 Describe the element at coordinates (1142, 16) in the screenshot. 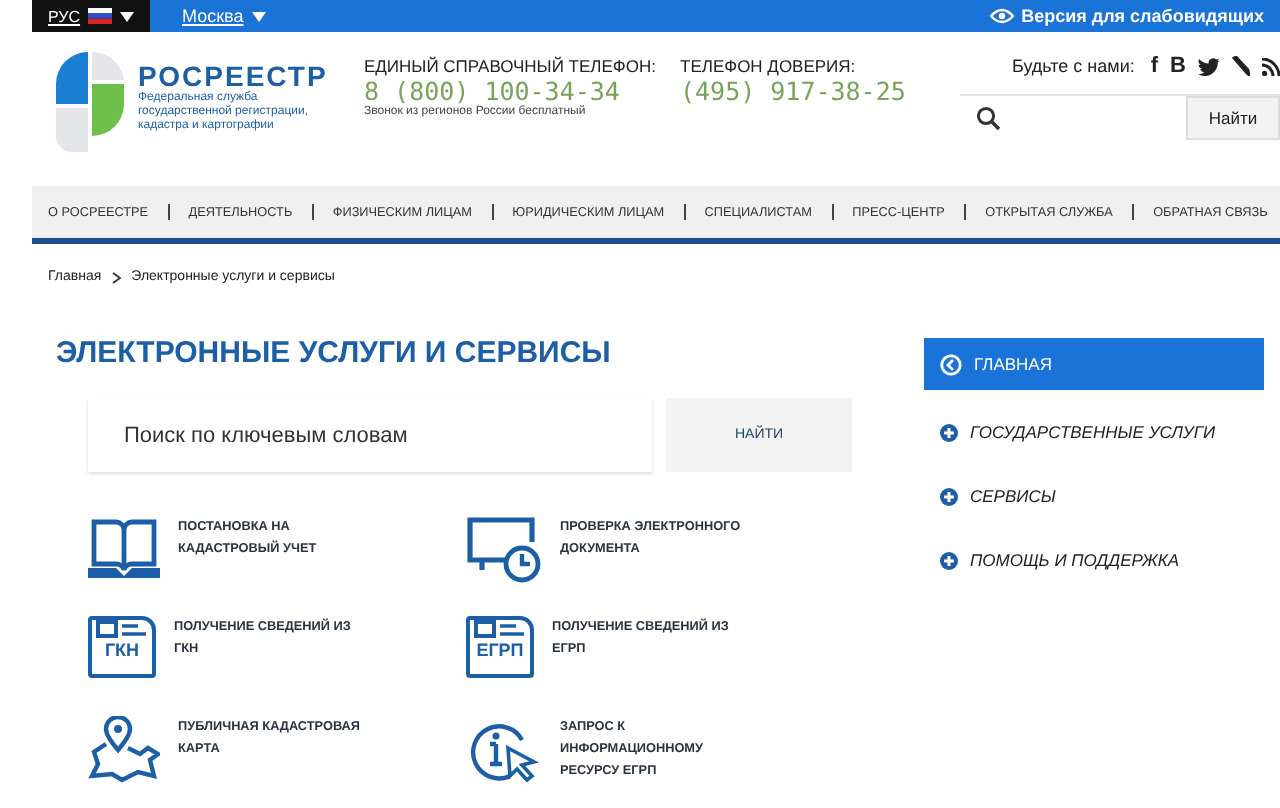

I see `accessibility-link: Версия для слабовидящих` at that location.